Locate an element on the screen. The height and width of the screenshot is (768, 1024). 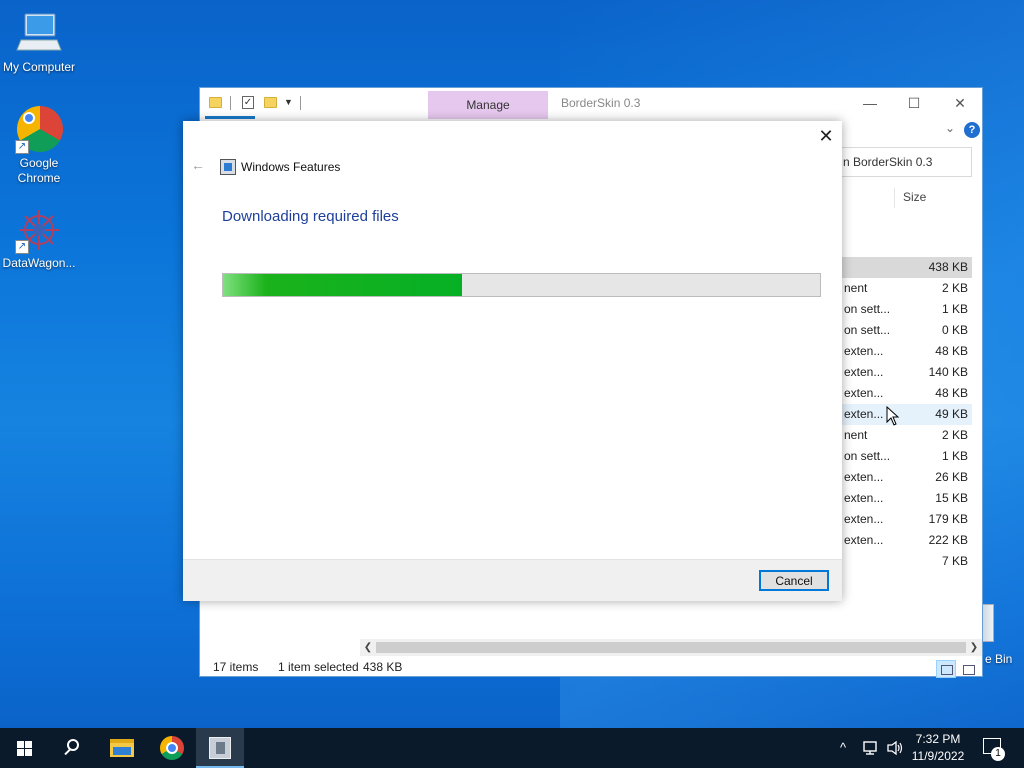
chrome-icon: ↗ is located at coordinates (39, 130).